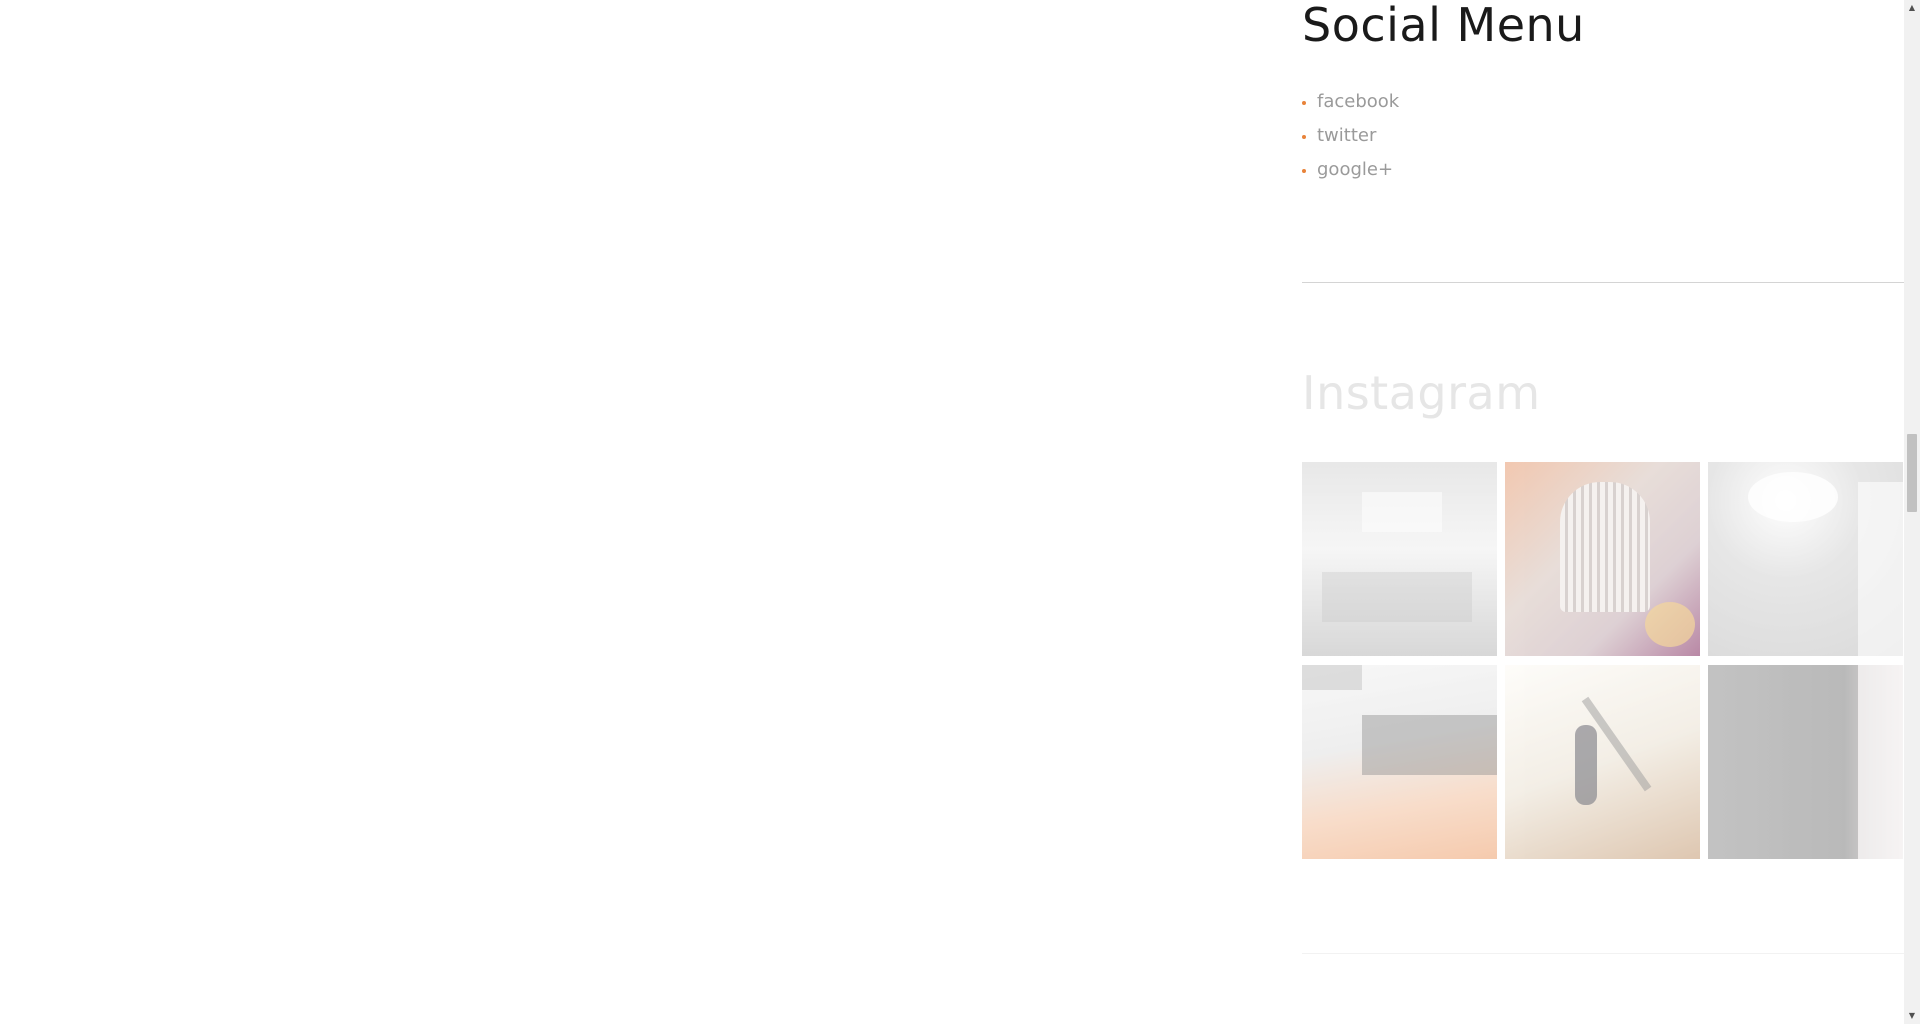 Image resolution: width=1920 pixels, height=1024 pixels. Describe the element at coordinates (1421, 393) in the screenshot. I see `instagram-title: Instagram` at that location.